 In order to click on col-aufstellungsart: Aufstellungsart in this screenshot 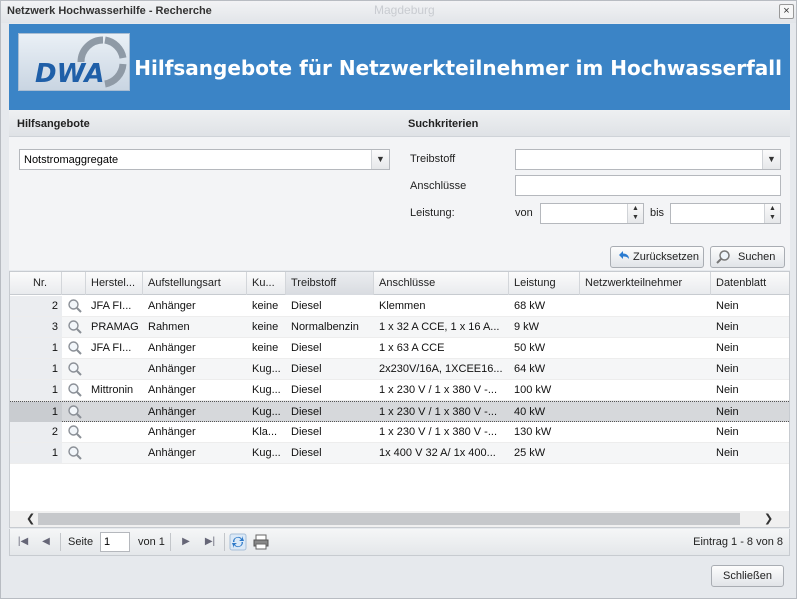, I will do `click(195, 283)`.